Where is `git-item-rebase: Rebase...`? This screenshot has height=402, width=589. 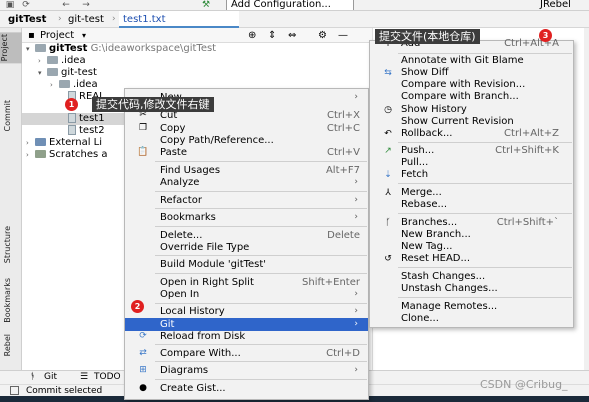
git-item-rebase: Rebase... is located at coordinates (471, 205).